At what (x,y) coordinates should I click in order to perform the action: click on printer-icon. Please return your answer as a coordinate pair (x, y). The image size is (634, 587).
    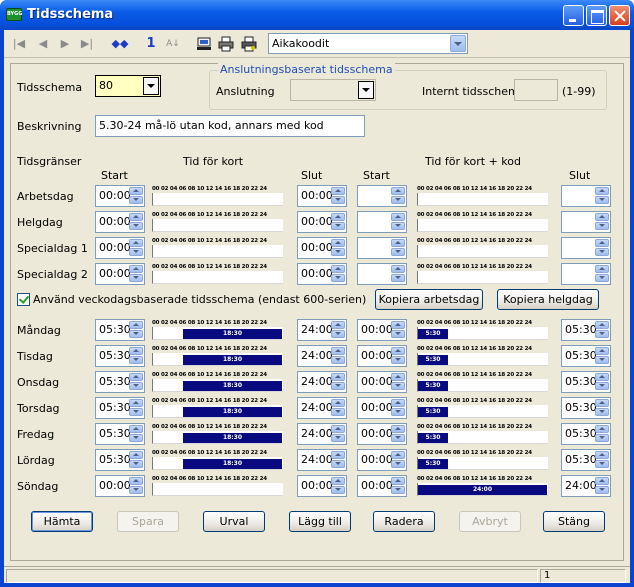
    Looking at the image, I should click on (226, 44).